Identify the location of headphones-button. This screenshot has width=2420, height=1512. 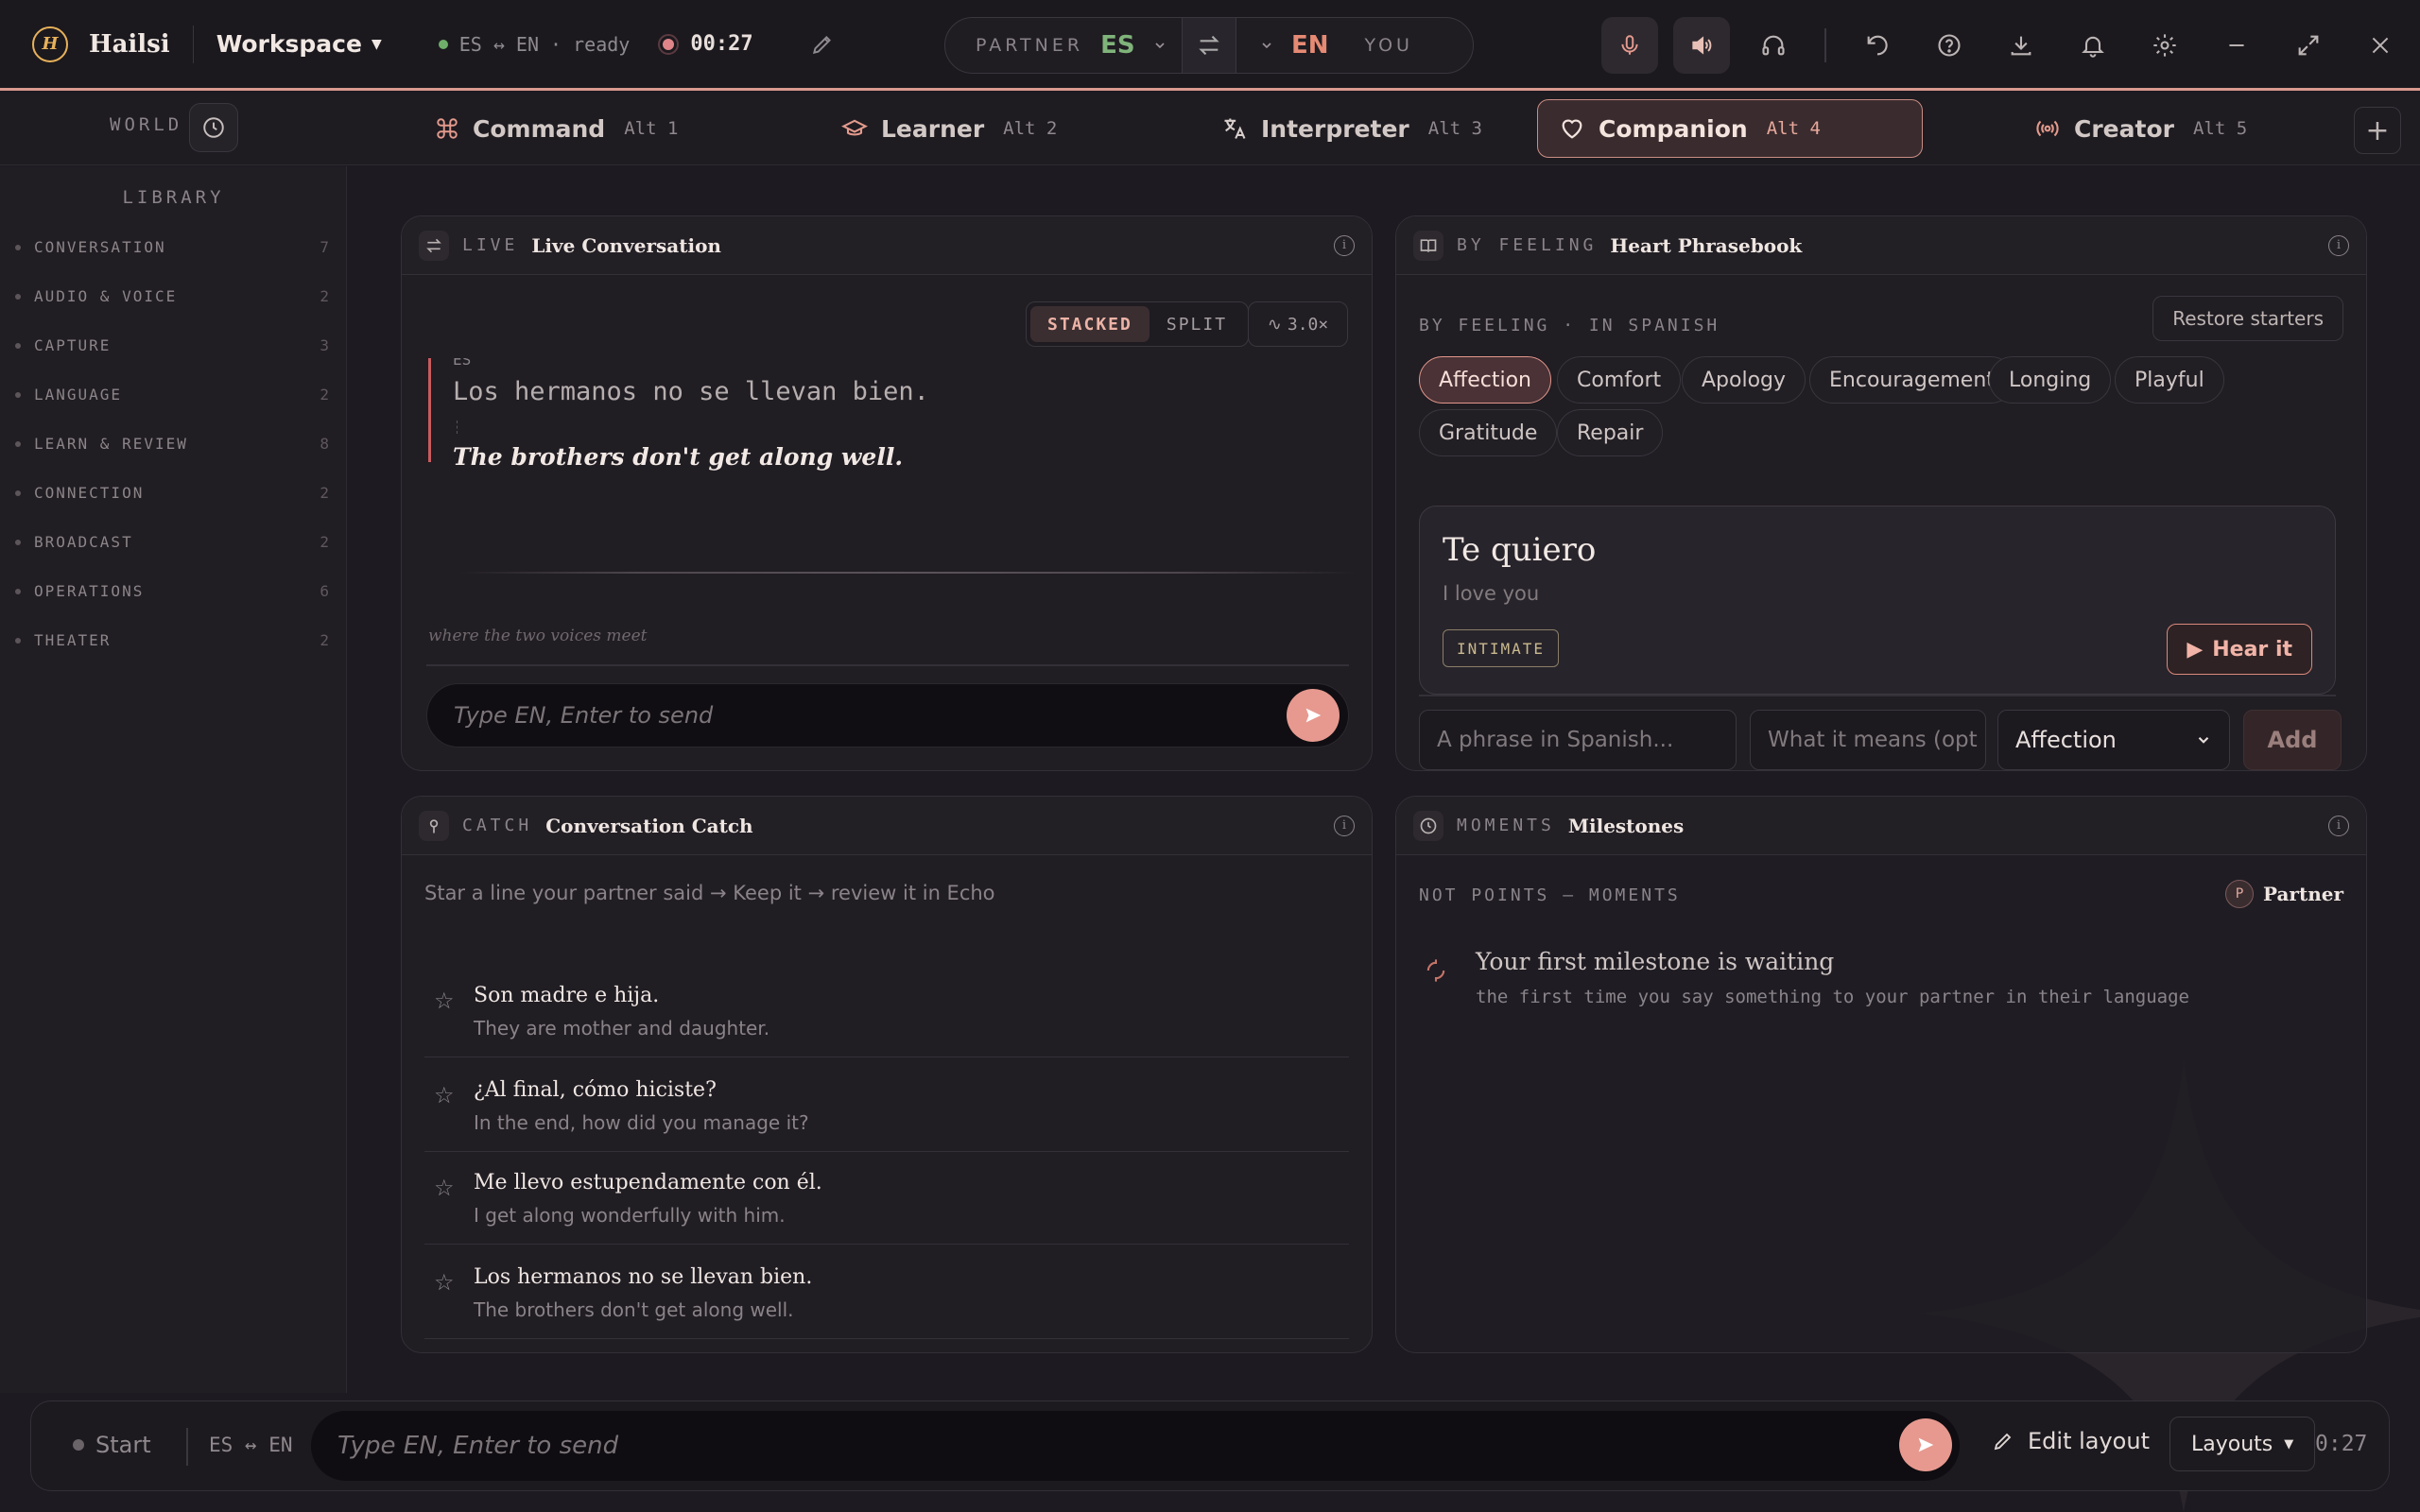
(1773, 45).